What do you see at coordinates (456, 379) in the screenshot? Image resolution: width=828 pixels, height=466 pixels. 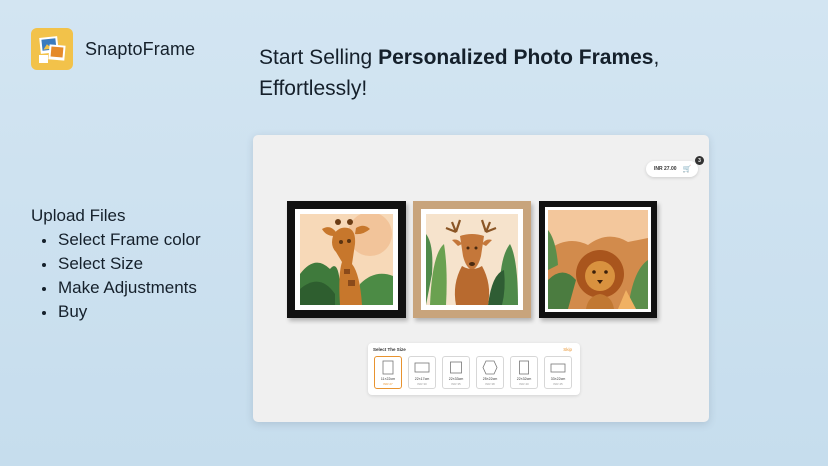 I see `size-label: 22×33cm` at bounding box center [456, 379].